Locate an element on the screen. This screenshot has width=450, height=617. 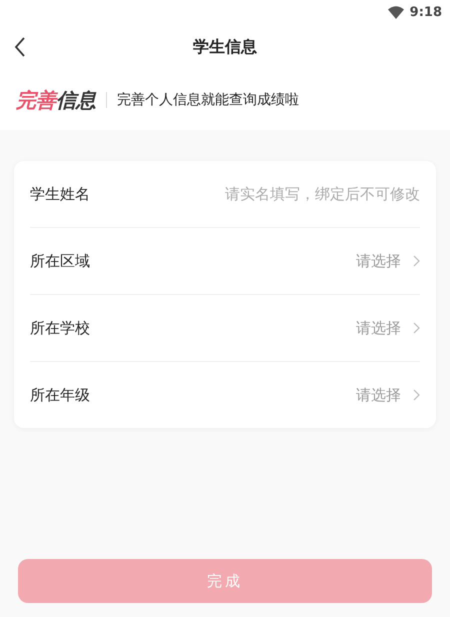
back-icon is located at coordinates (20, 47).